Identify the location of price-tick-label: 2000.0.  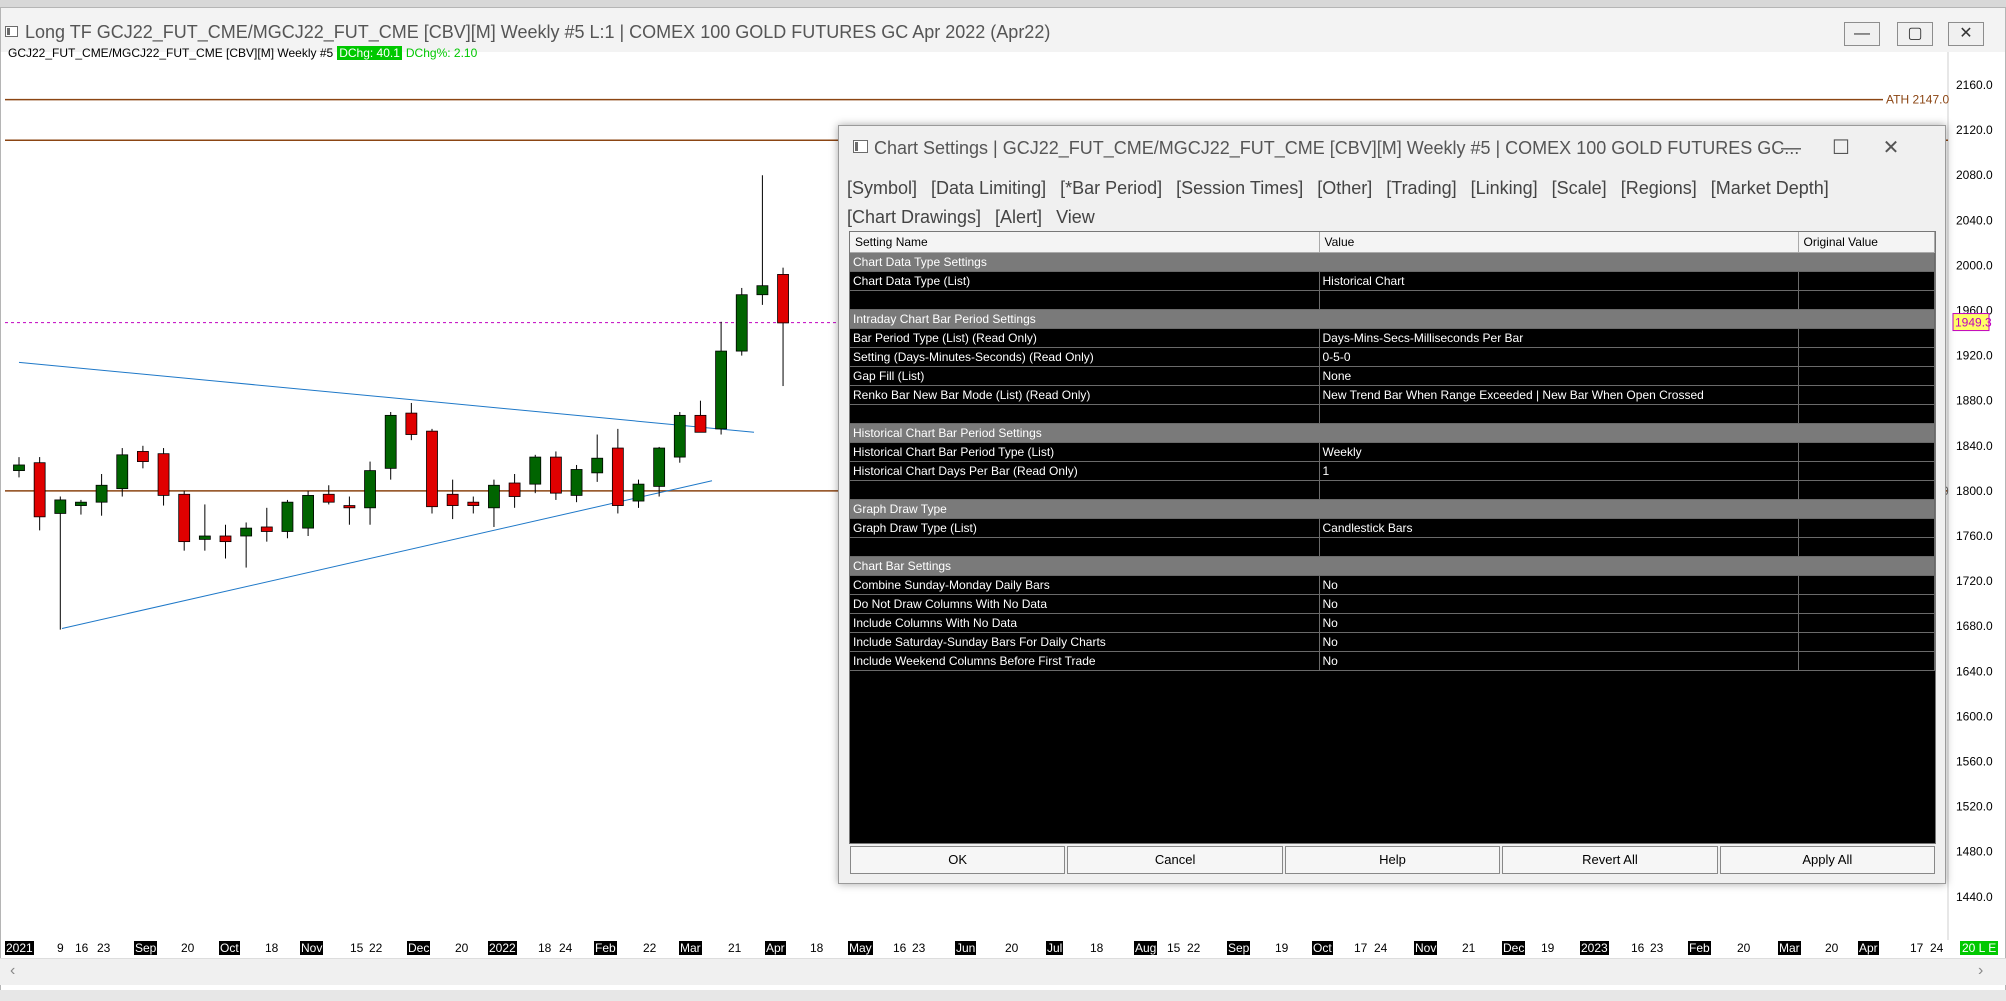
(1974, 265).